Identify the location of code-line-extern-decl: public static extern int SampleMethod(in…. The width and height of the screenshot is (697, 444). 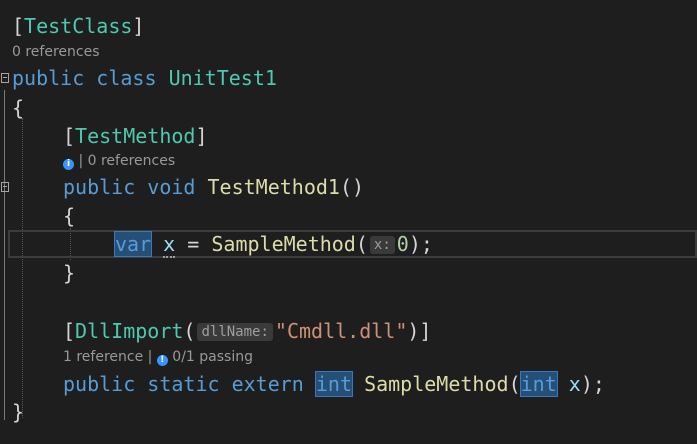
(334, 384).